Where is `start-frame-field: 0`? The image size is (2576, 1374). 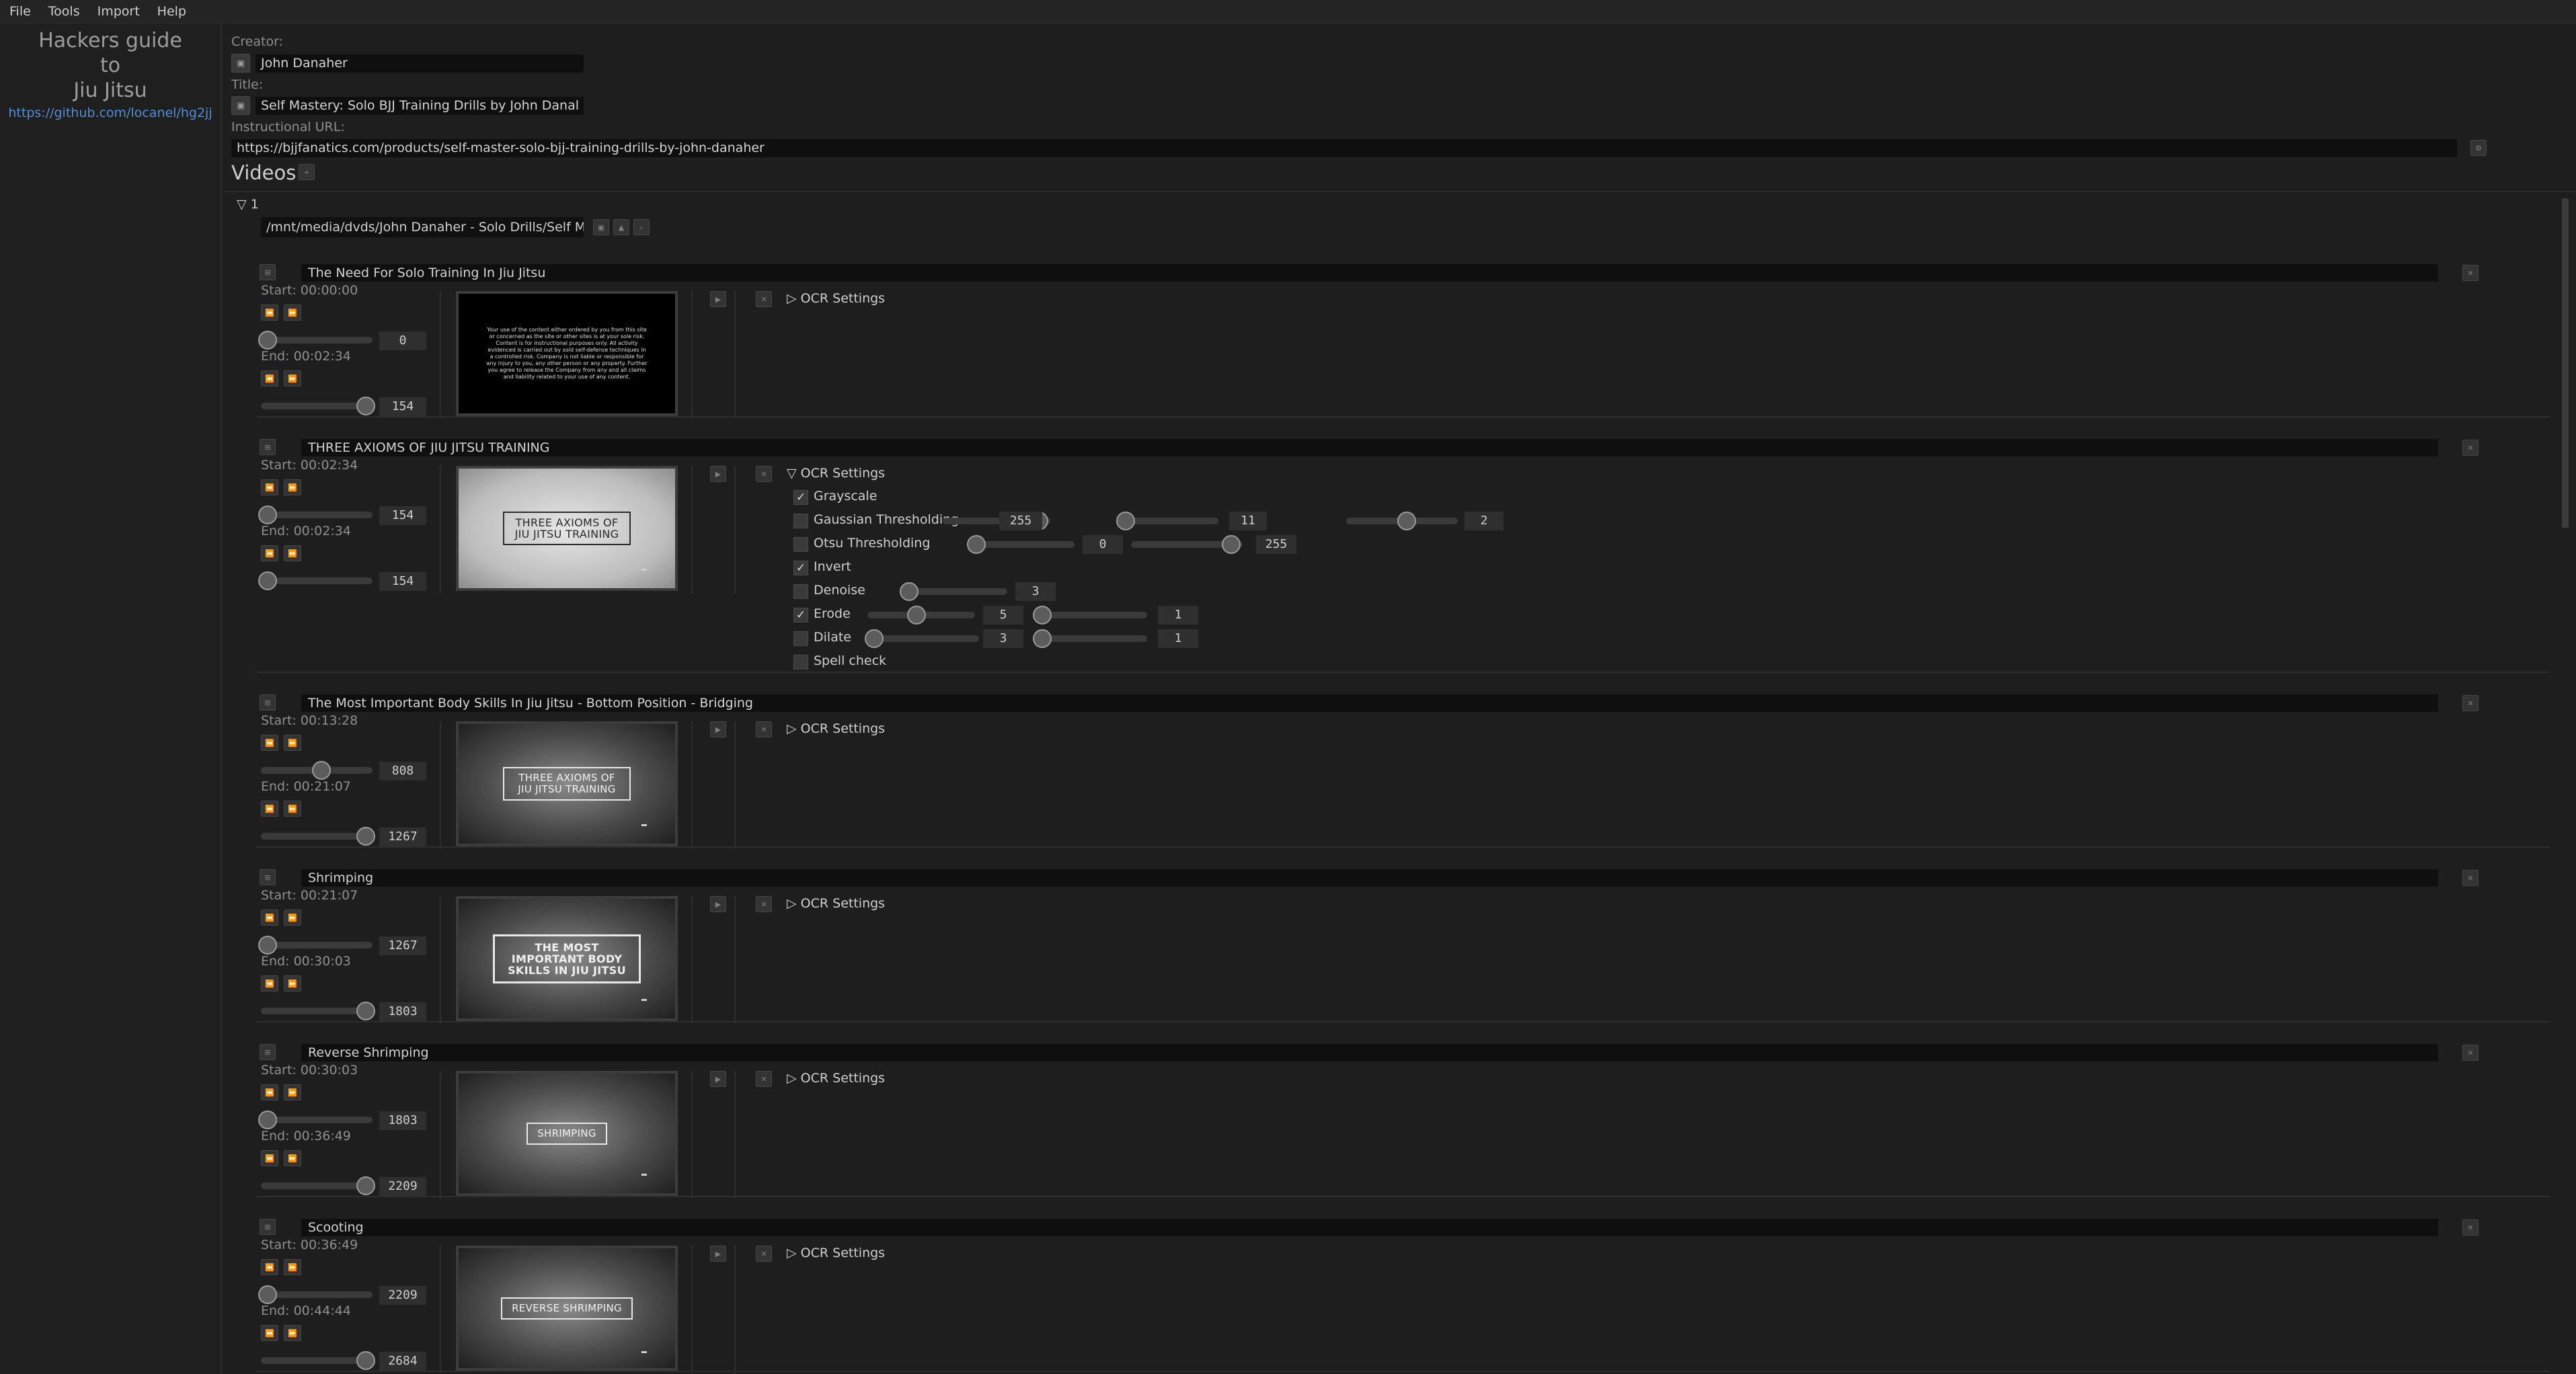 start-frame-field: 0 is located at coordinates (402, 340).